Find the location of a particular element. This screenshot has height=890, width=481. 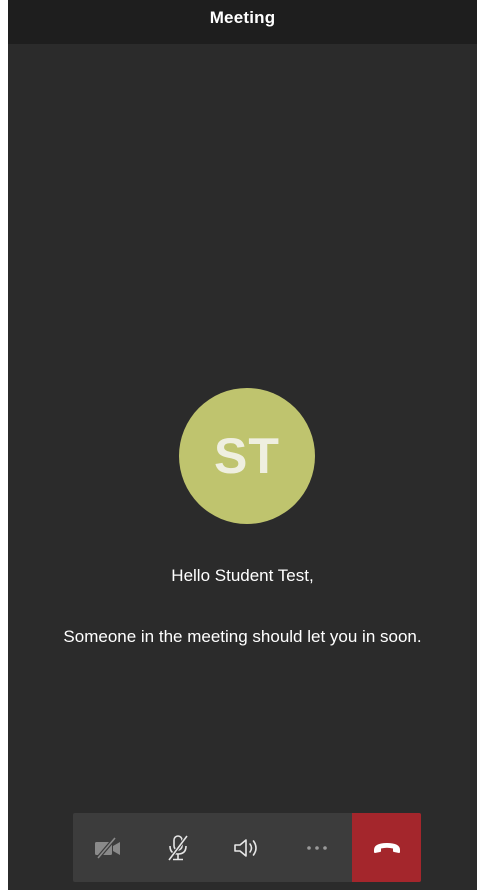

hang-up-button is located at coordinates (386, 847).